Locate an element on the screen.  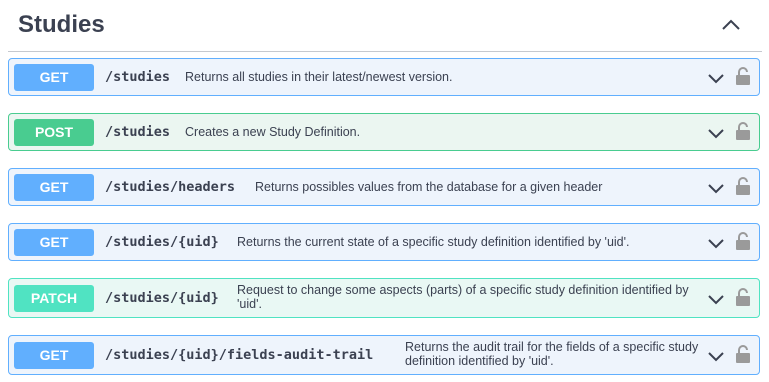
method-badge: POST is located at coordinates (54, 132).